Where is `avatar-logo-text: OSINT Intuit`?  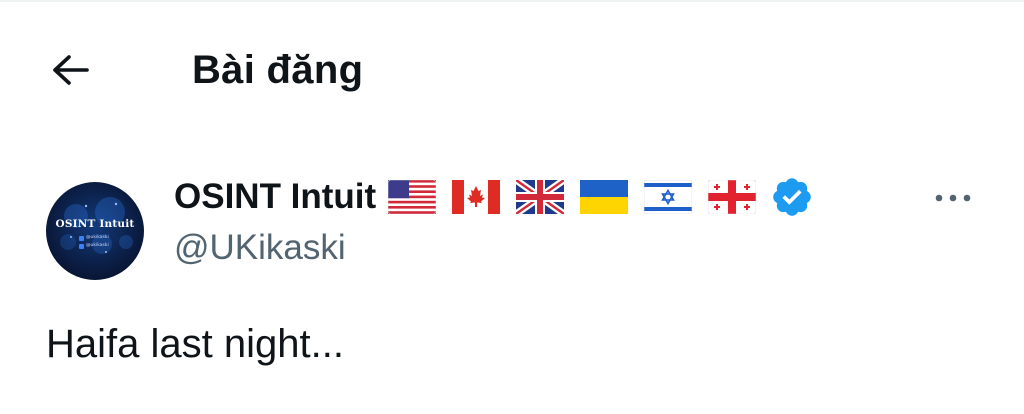
avatar-logo-text: OSINT Intuit is located at coordinates (95, 224).